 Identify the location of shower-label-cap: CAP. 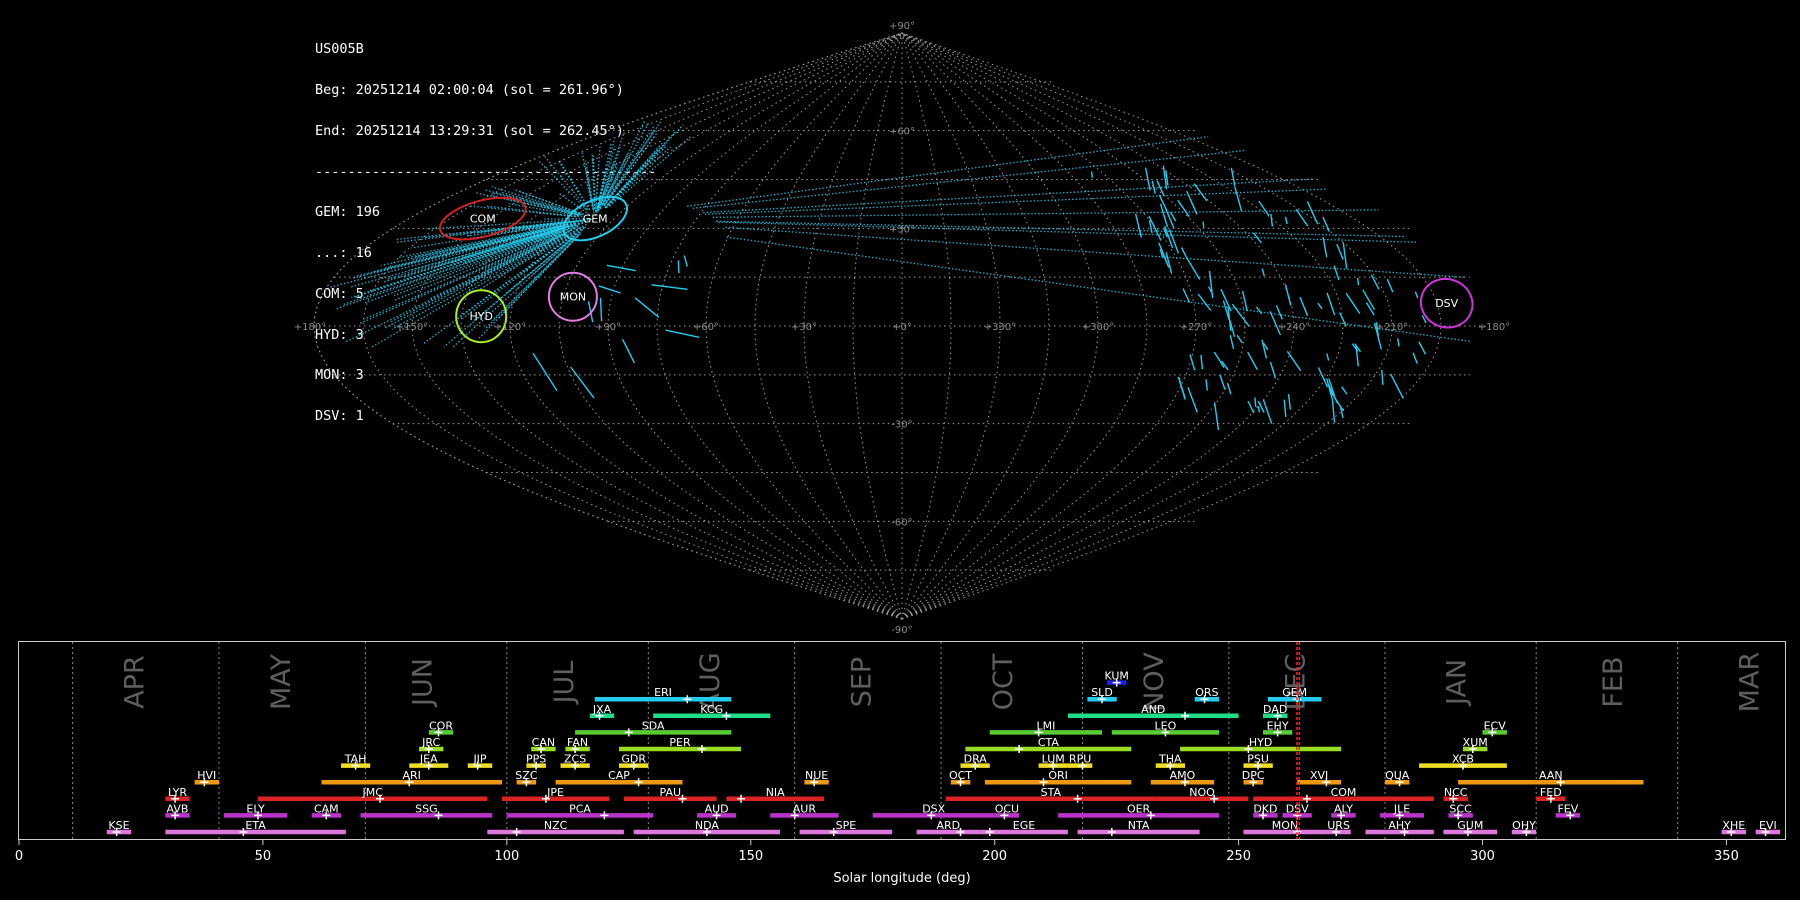
(619, 775).